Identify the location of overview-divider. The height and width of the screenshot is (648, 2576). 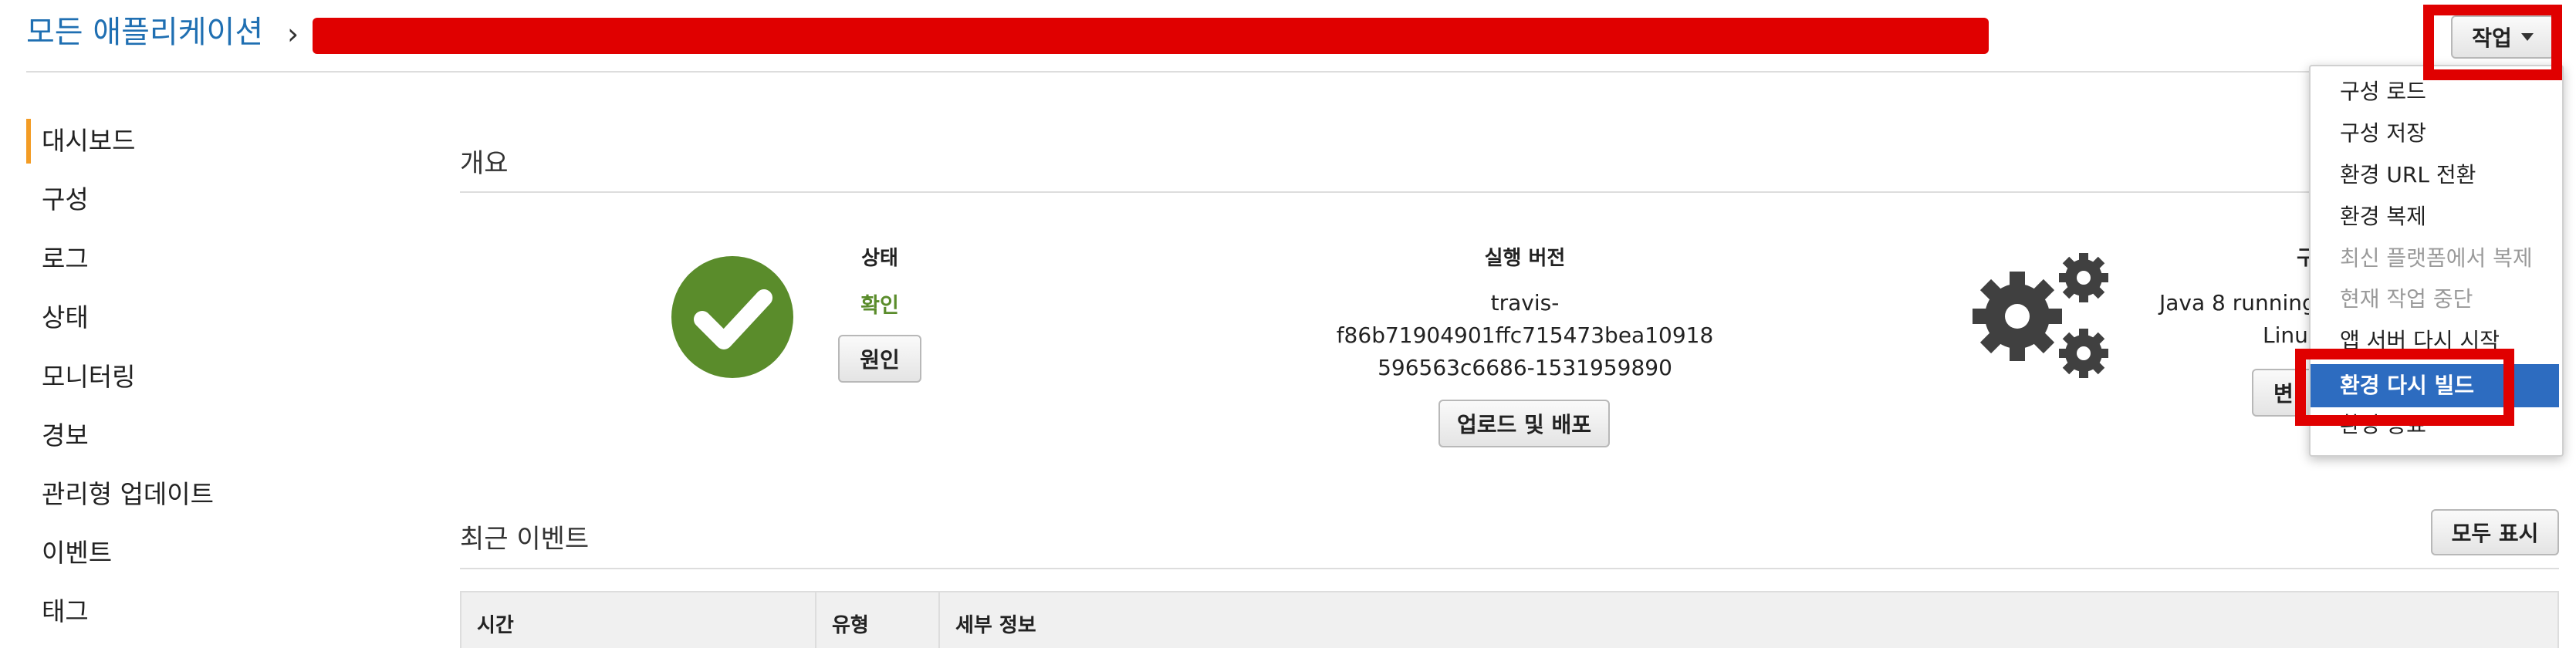
(1509, 192).